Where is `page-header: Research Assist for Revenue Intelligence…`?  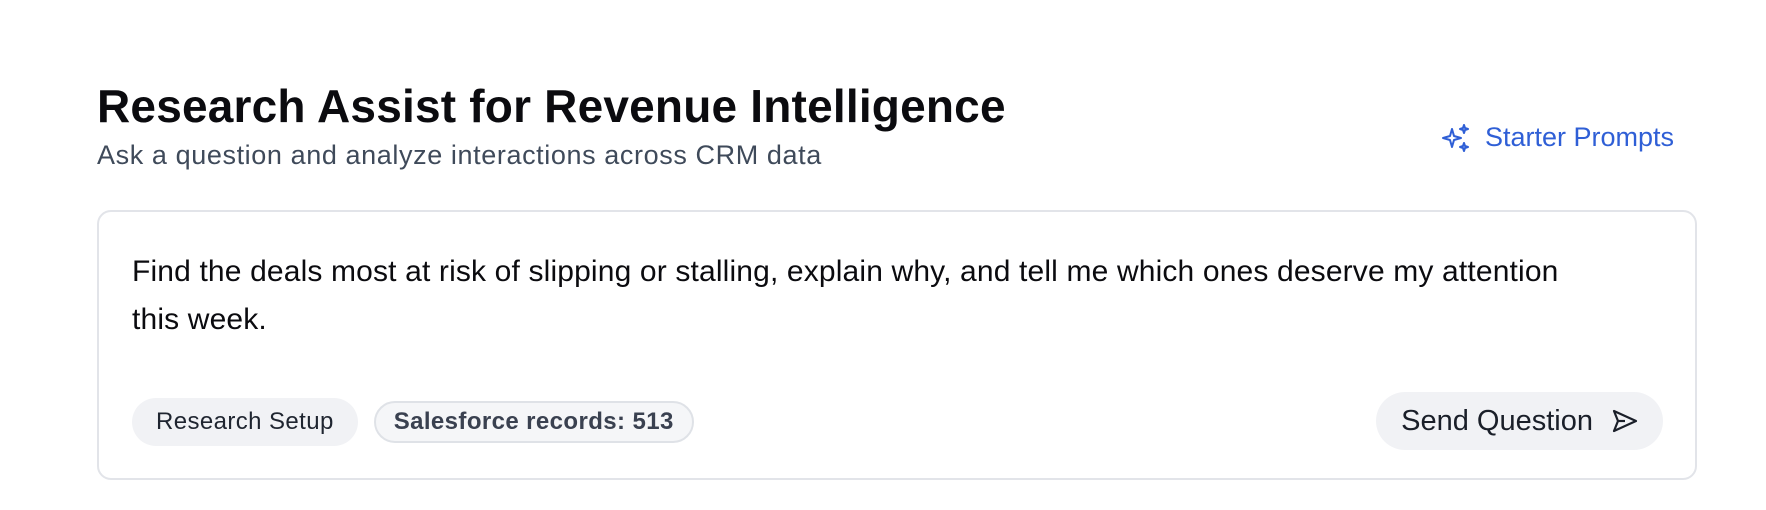
page-header: Research Assist for Revenue Intelligence… is located at coordinates (551, 126).